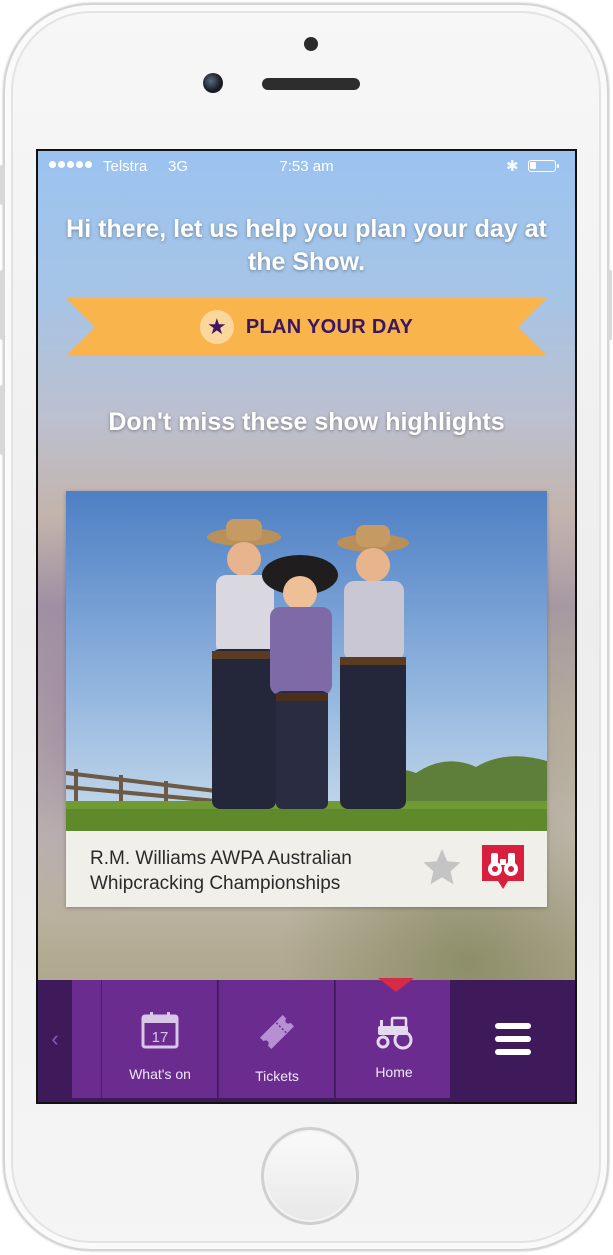 This screenshot has width=613, height=1255. Describe the element at coordinates (512, 166) in the screenshot. I see `bluetooth-icon: ✱` at that location.